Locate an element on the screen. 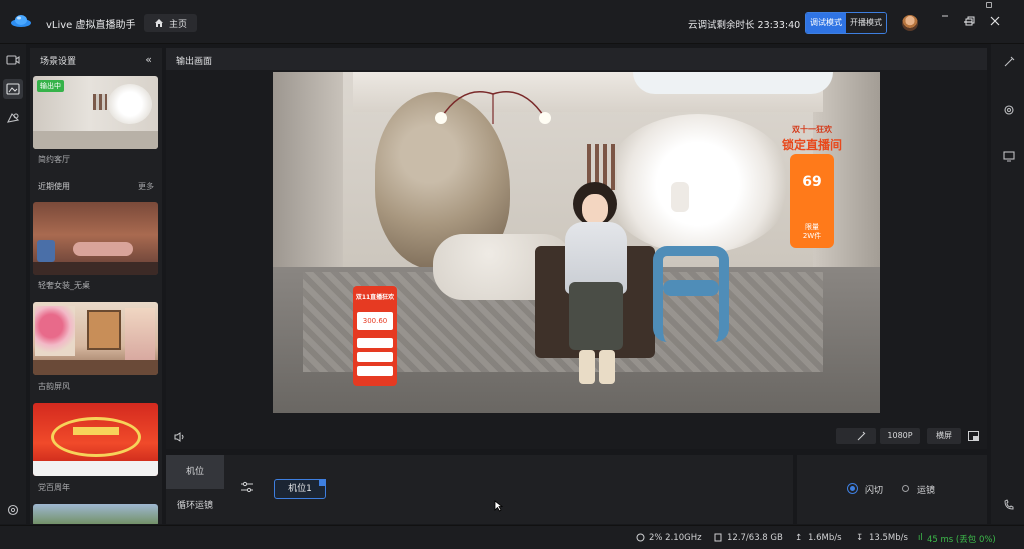 The image size is (1024, 549). right-toolbar is located at coordinates (1007, 284).